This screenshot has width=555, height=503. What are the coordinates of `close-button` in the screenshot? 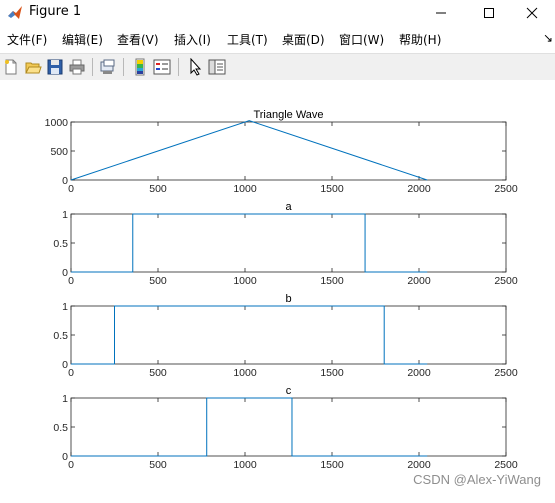 It's located at (532, 13).